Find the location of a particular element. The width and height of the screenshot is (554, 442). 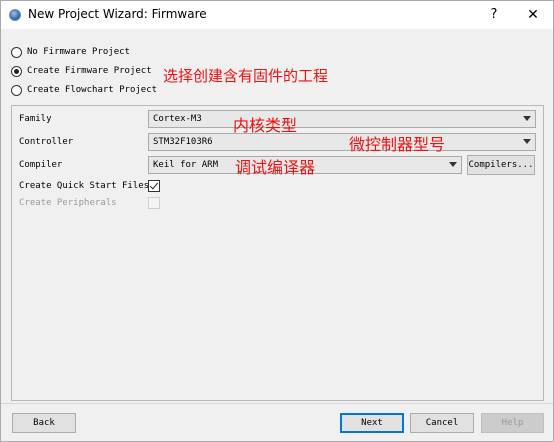

checkmark-icon is located at coordinates (154, 185).